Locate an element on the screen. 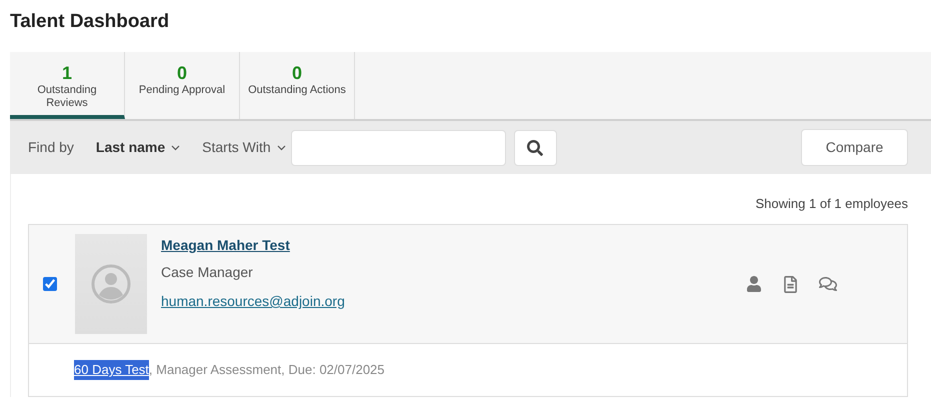  profile-icon is located at coordinates (754, 284).